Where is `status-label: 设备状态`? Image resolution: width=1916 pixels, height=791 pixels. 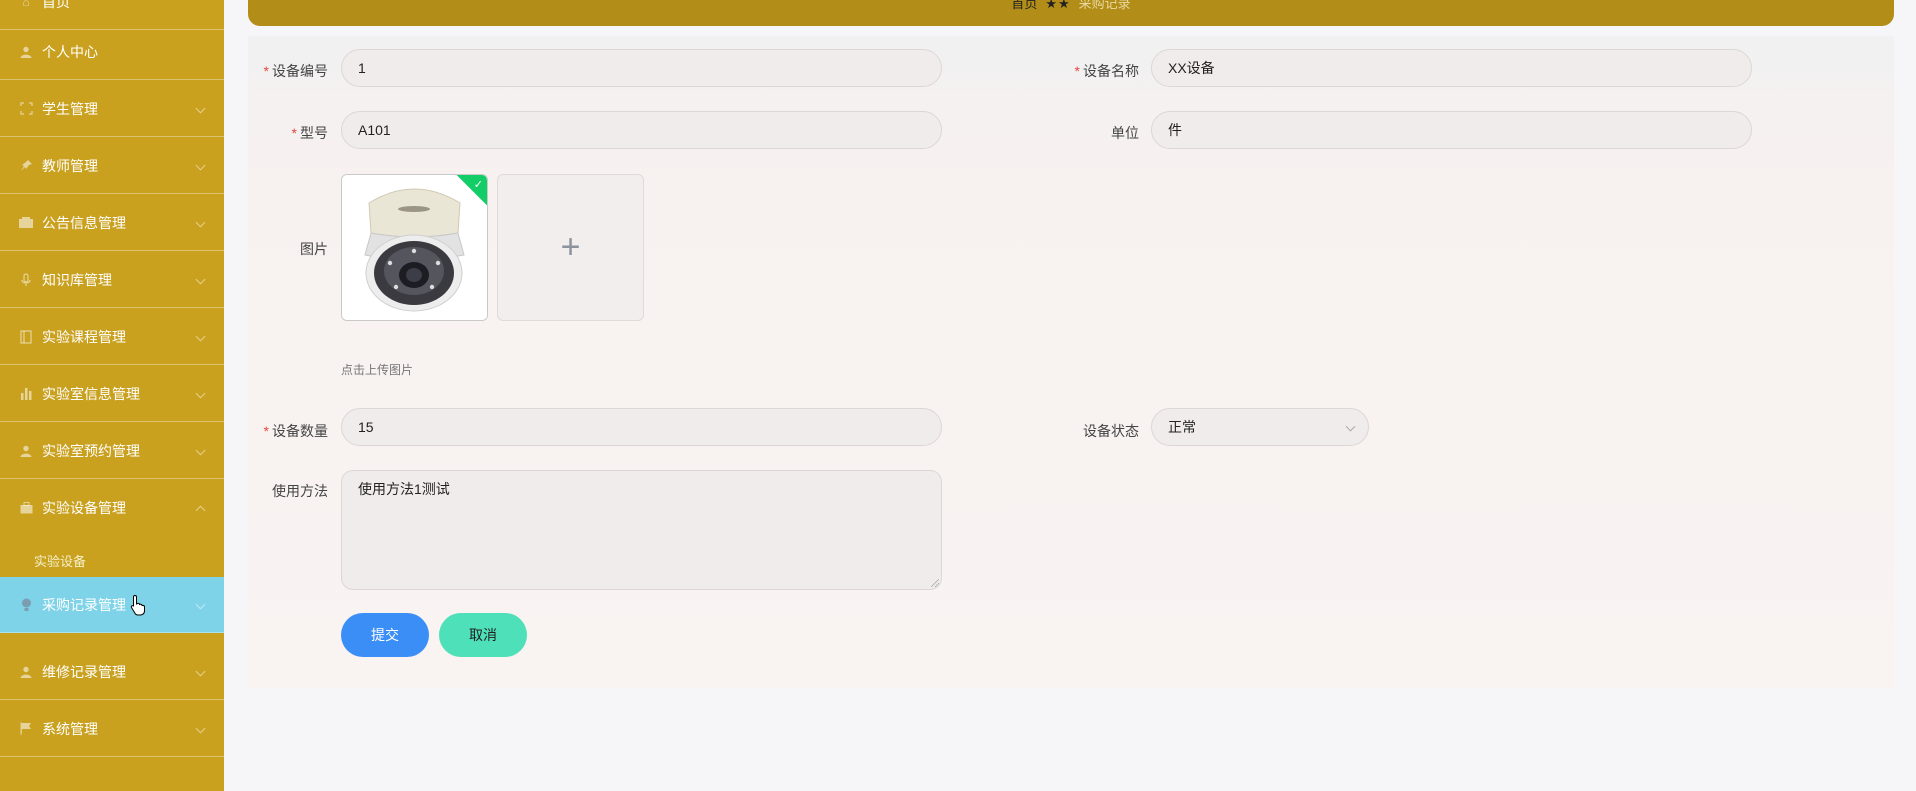
status-label: 设备状态 is located at coordinates (1111, 431).